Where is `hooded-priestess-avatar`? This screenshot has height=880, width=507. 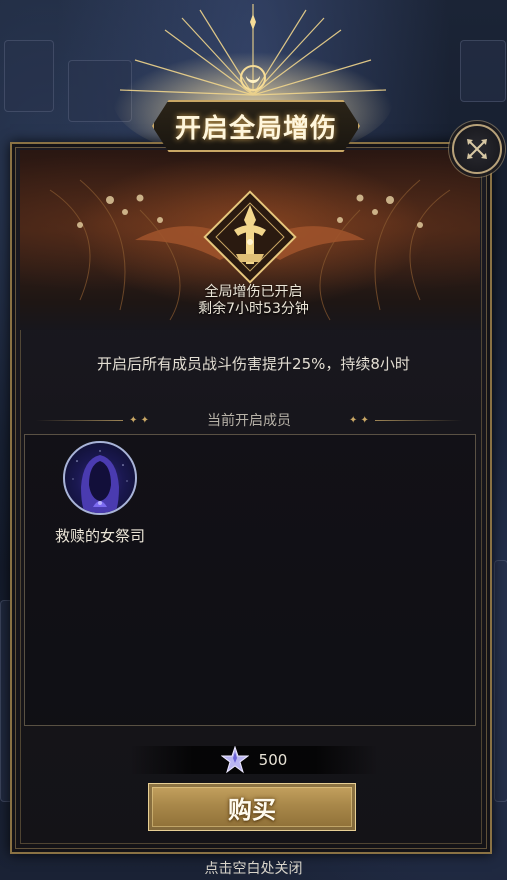
hooded-priestess-avatar is located at coordinates (100, 478).